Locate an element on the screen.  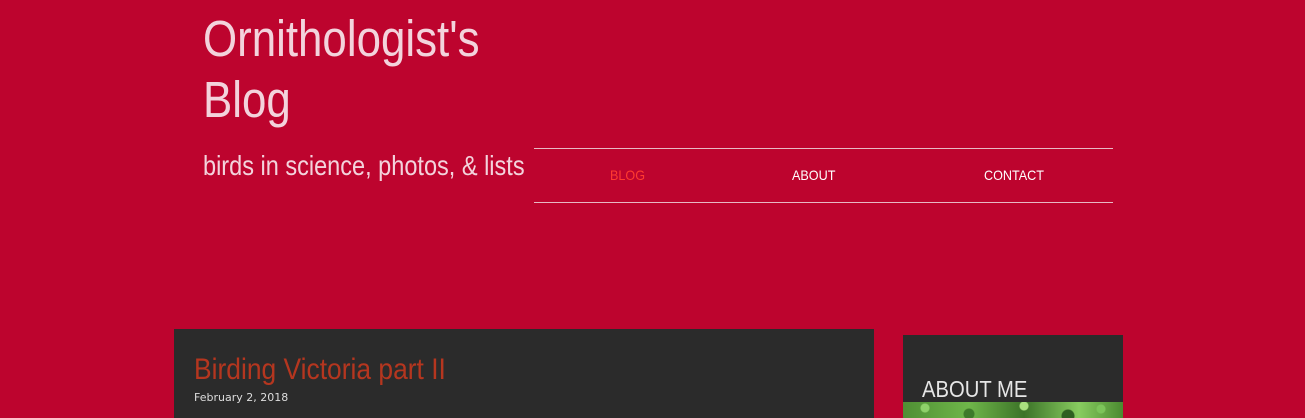
nav-item-contact: CONTACT is located at coordinates (1014, 175).